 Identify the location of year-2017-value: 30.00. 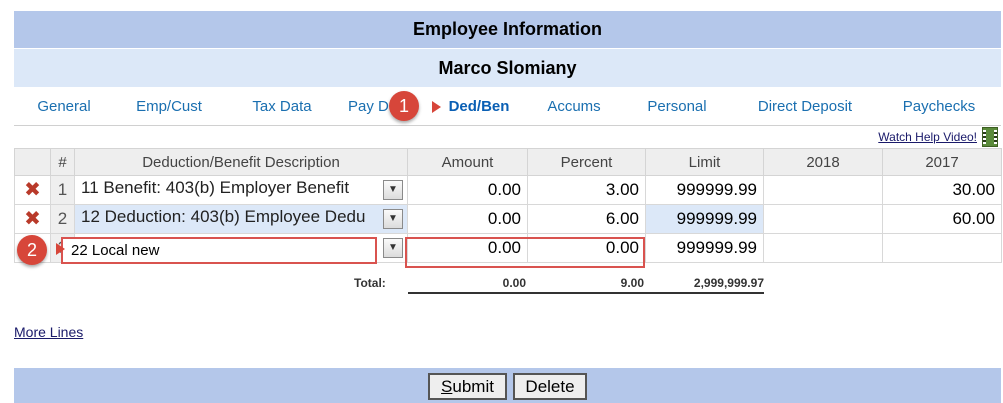
(942, 190).